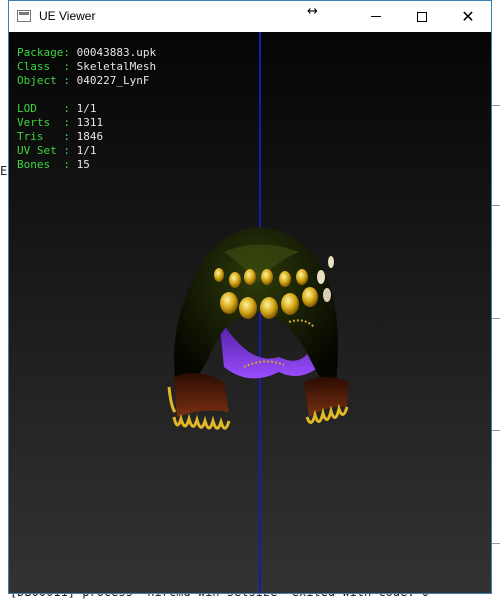 The height and width of the screenshot is (600, 500). Describe the element at coordinates (312, 11) in the screenshot. I see `move-cursor-icon: ↔` at that location.